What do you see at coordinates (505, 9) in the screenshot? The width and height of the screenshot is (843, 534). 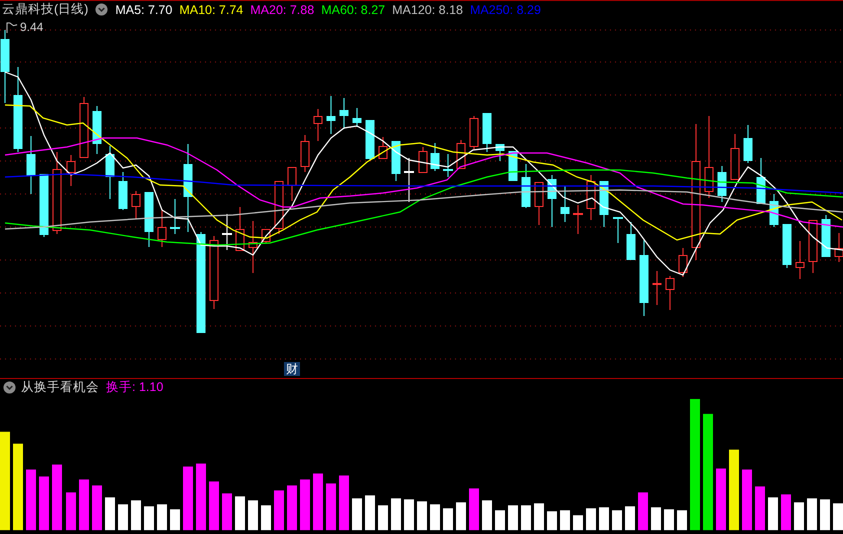 I see `moving-average-label: MA250: 8.29` at bounding box center [505, 9].